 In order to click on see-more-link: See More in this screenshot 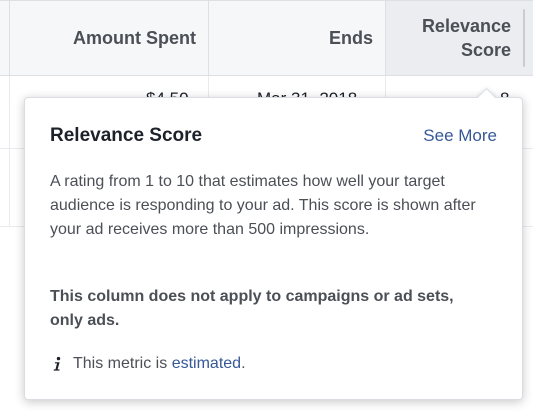, I will do `click(460, 136)`.